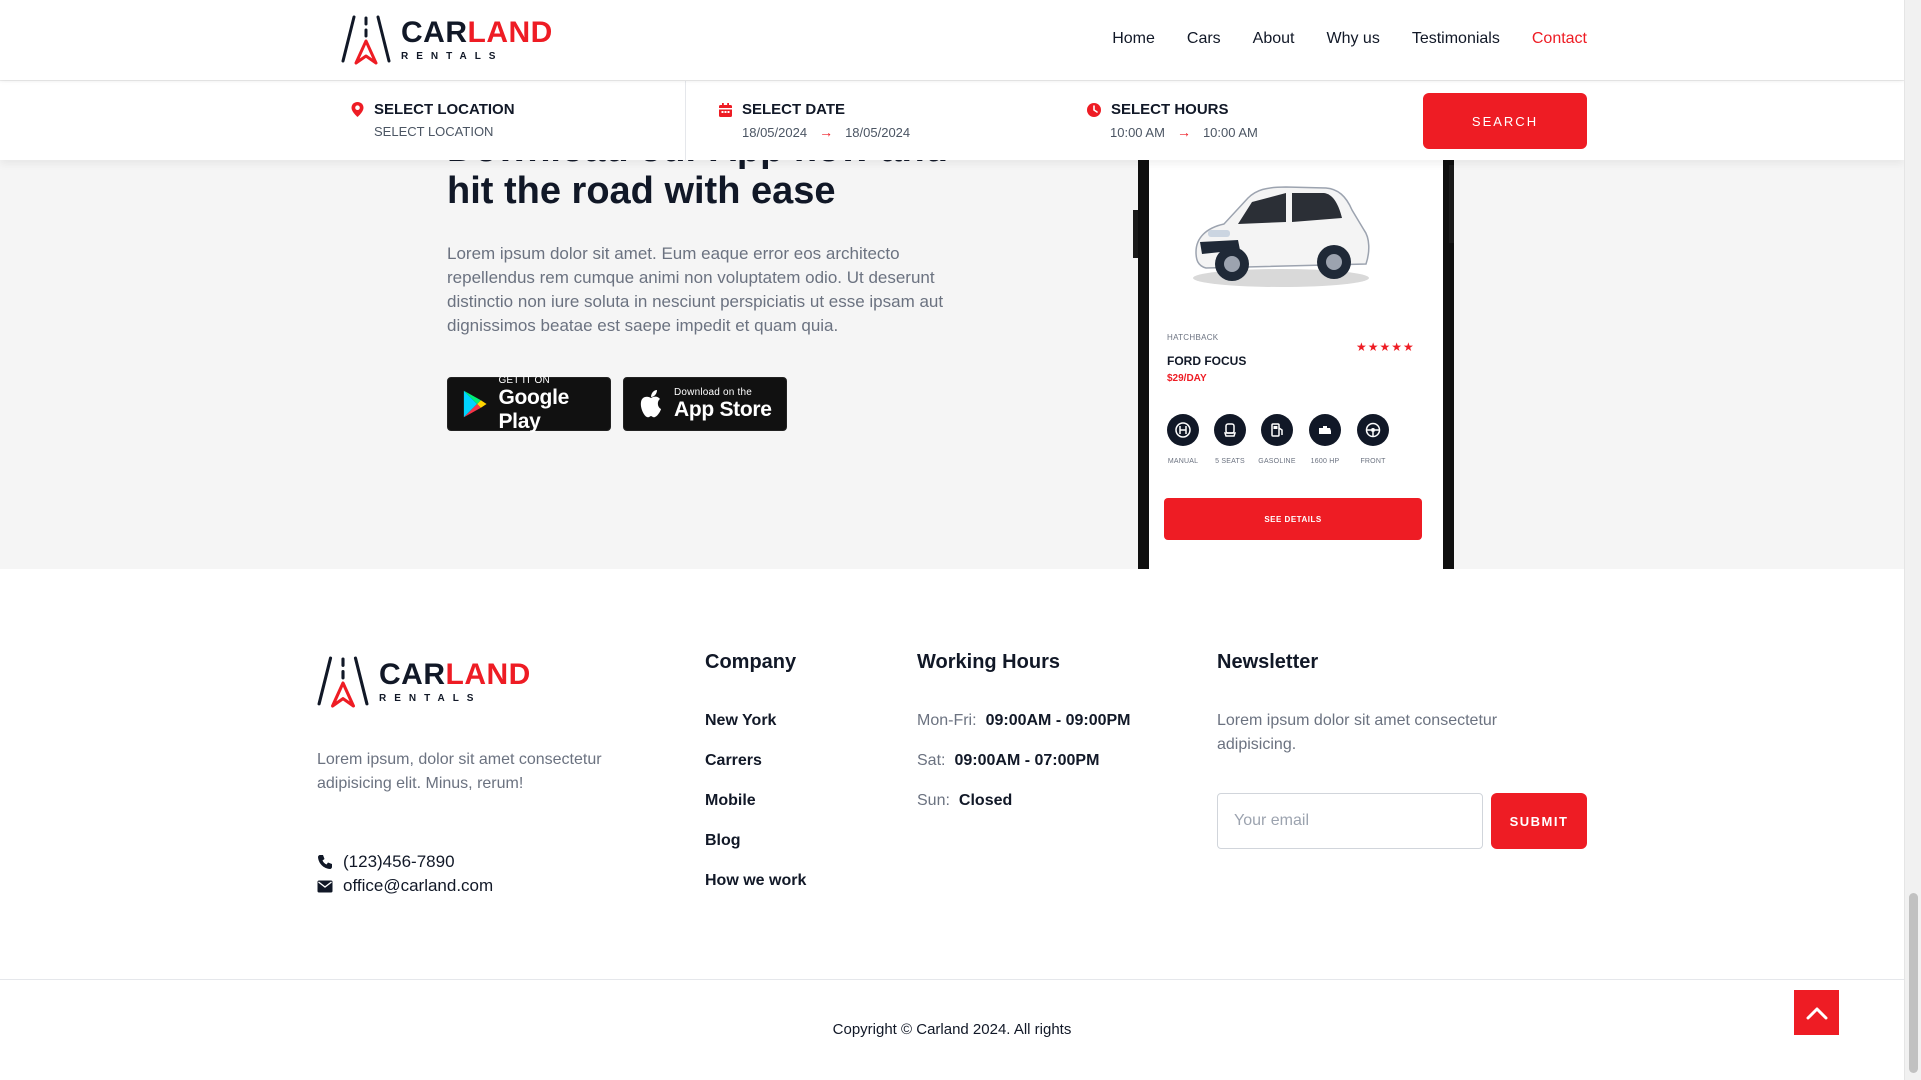 This screenshot has width=1921, height=1080. I want to click on google-play-small-text: GET IT ON, so click(524, 380).